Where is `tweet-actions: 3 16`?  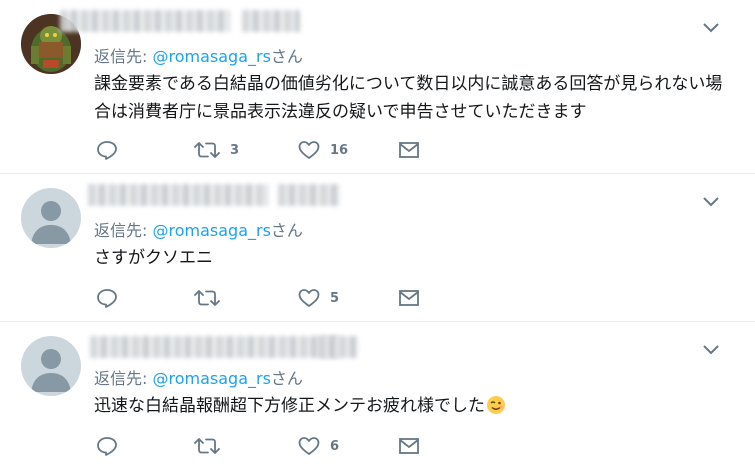 tweet-actions: 3 16 is located at coordinates (264, 150).